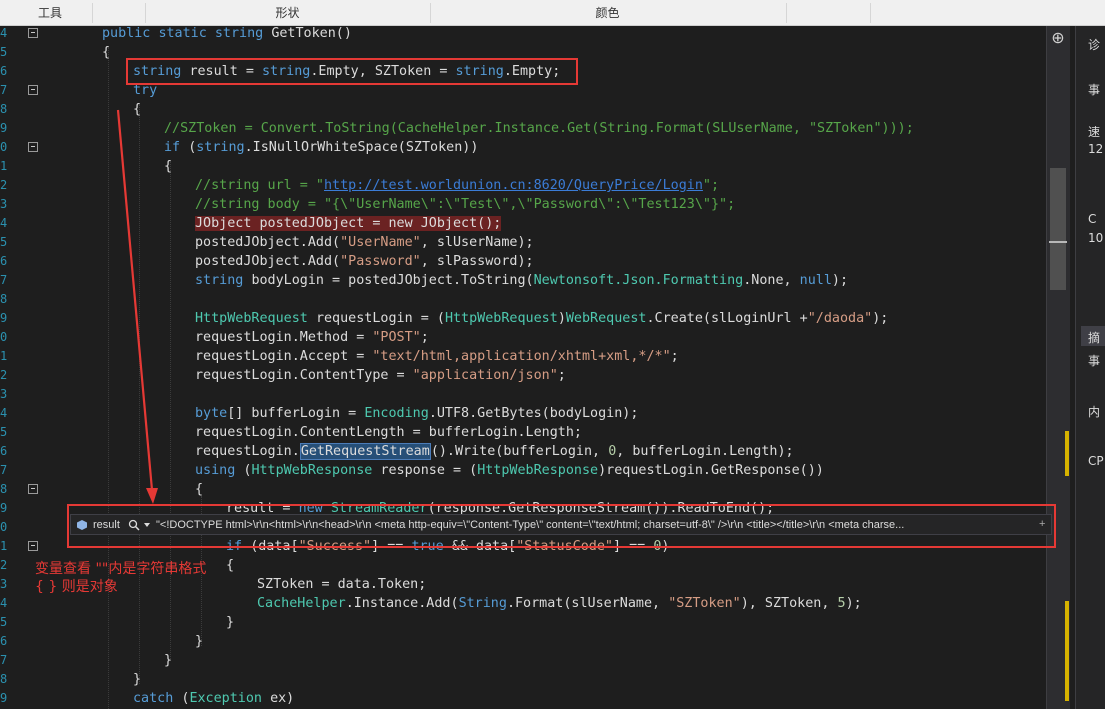  I want to click on code-line: 1{, so click(523, 166).